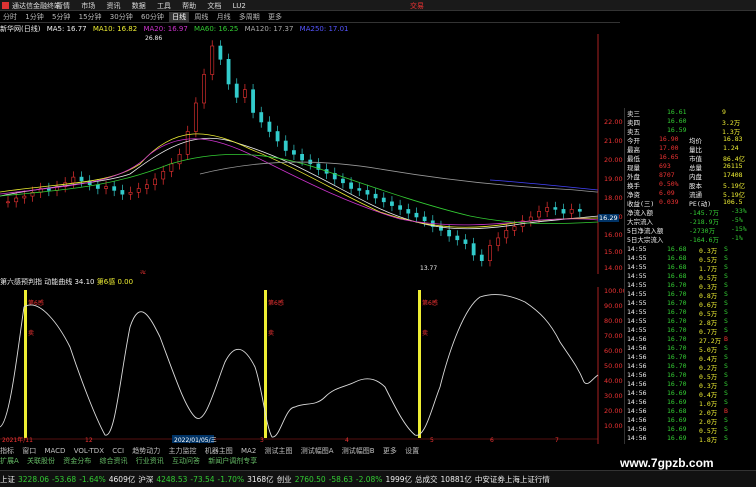 Image resolution: width=756 pixels, height=487 pixels. I want to click on menu-item: LU2, so click(239, 6).